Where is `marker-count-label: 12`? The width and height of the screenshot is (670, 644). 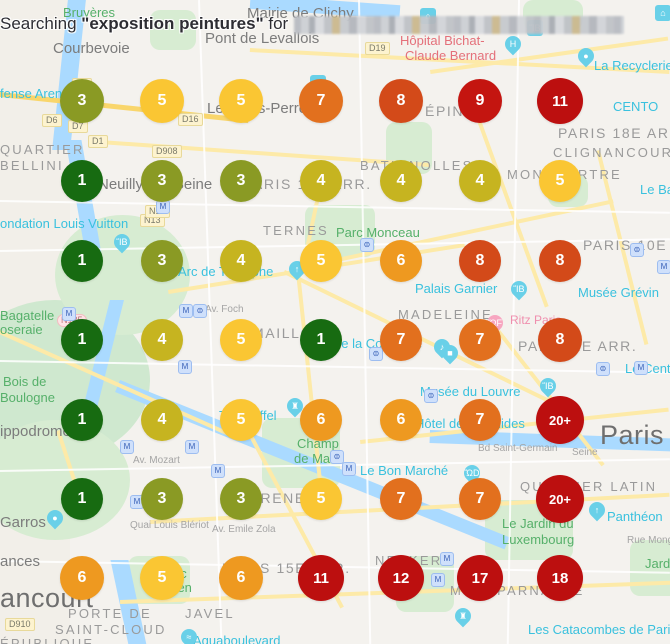 marker-count-label: 12 is located at coordinates (401, 578).